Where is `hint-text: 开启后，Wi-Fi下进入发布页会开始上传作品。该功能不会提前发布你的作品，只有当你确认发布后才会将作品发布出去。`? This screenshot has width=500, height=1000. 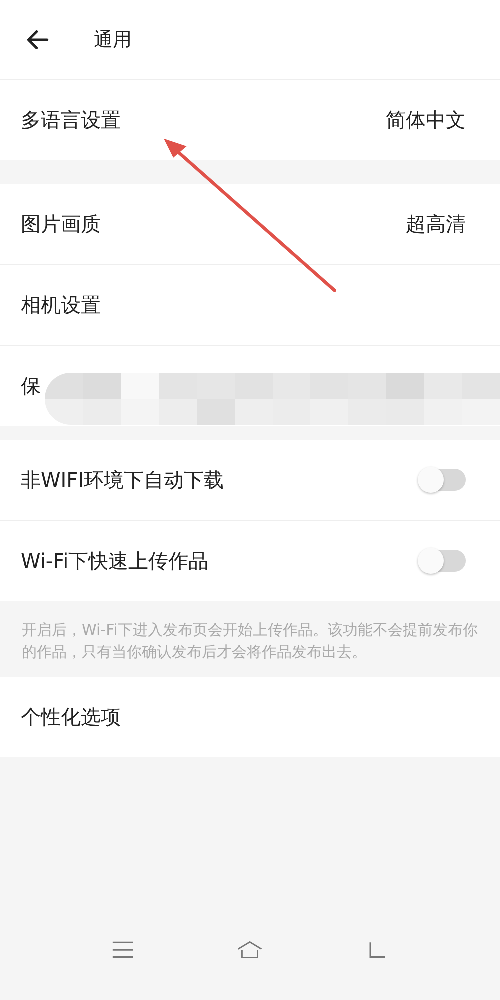
hint-text: 开启后，Wi-Fi下进入发布页会开始上传作品。该功能不会提前发布你的作品，只有当你确认发布后才会将作品发布出去。 is located at coordinates (250, 641).